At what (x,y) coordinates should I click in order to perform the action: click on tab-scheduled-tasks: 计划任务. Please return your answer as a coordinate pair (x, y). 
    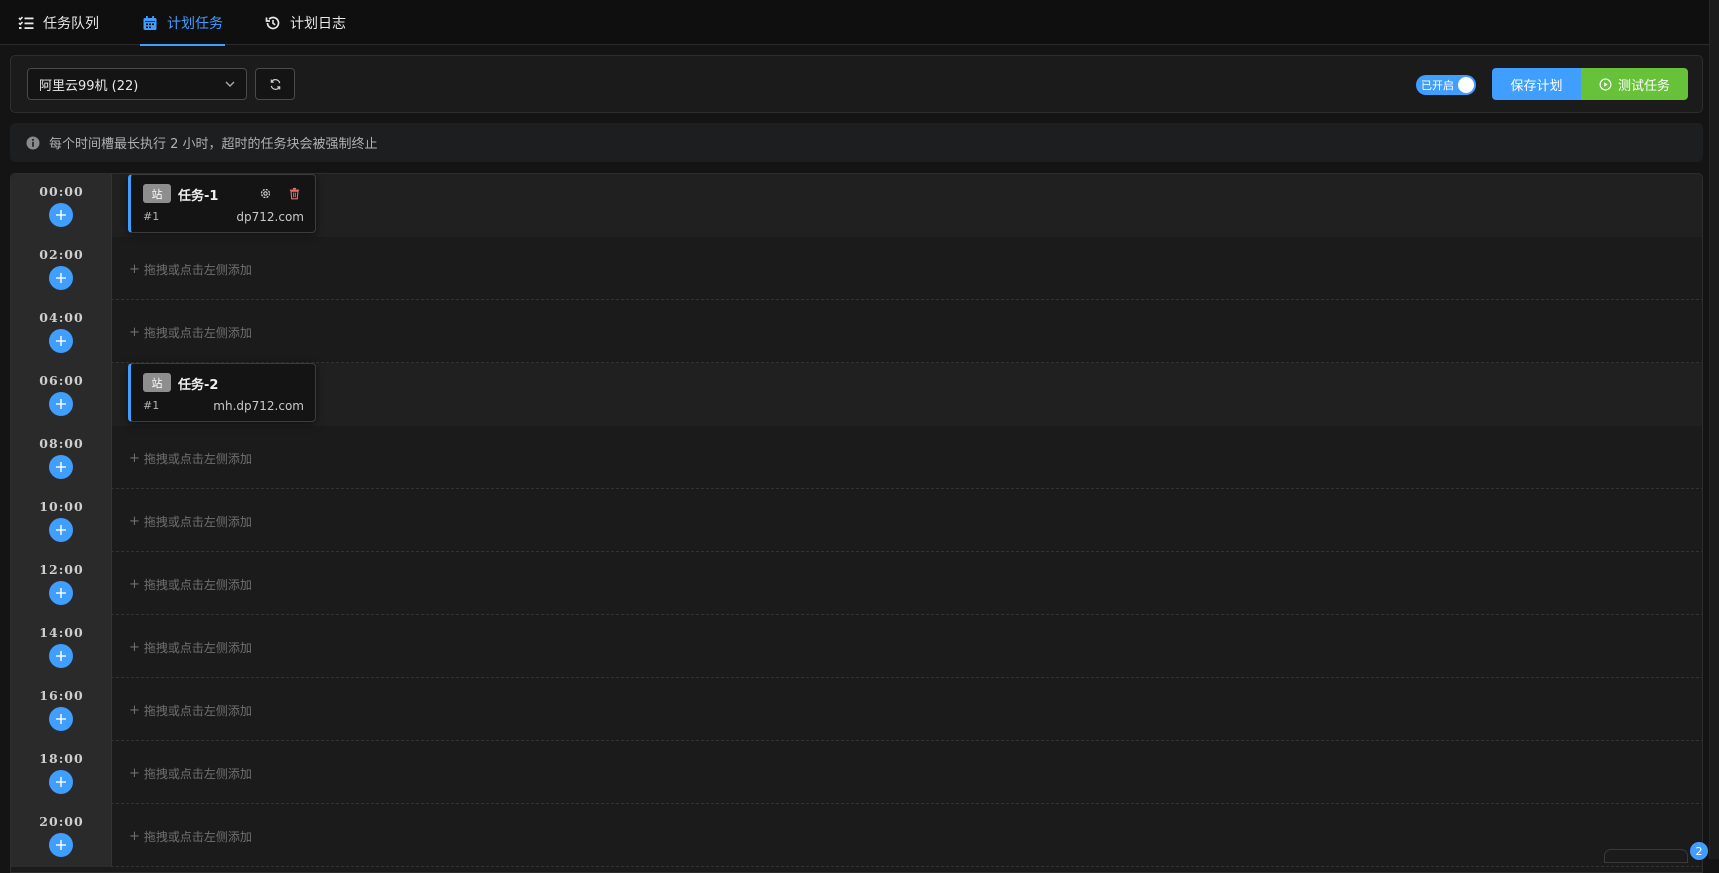
    Looking at the image, I should click on (182, 23).